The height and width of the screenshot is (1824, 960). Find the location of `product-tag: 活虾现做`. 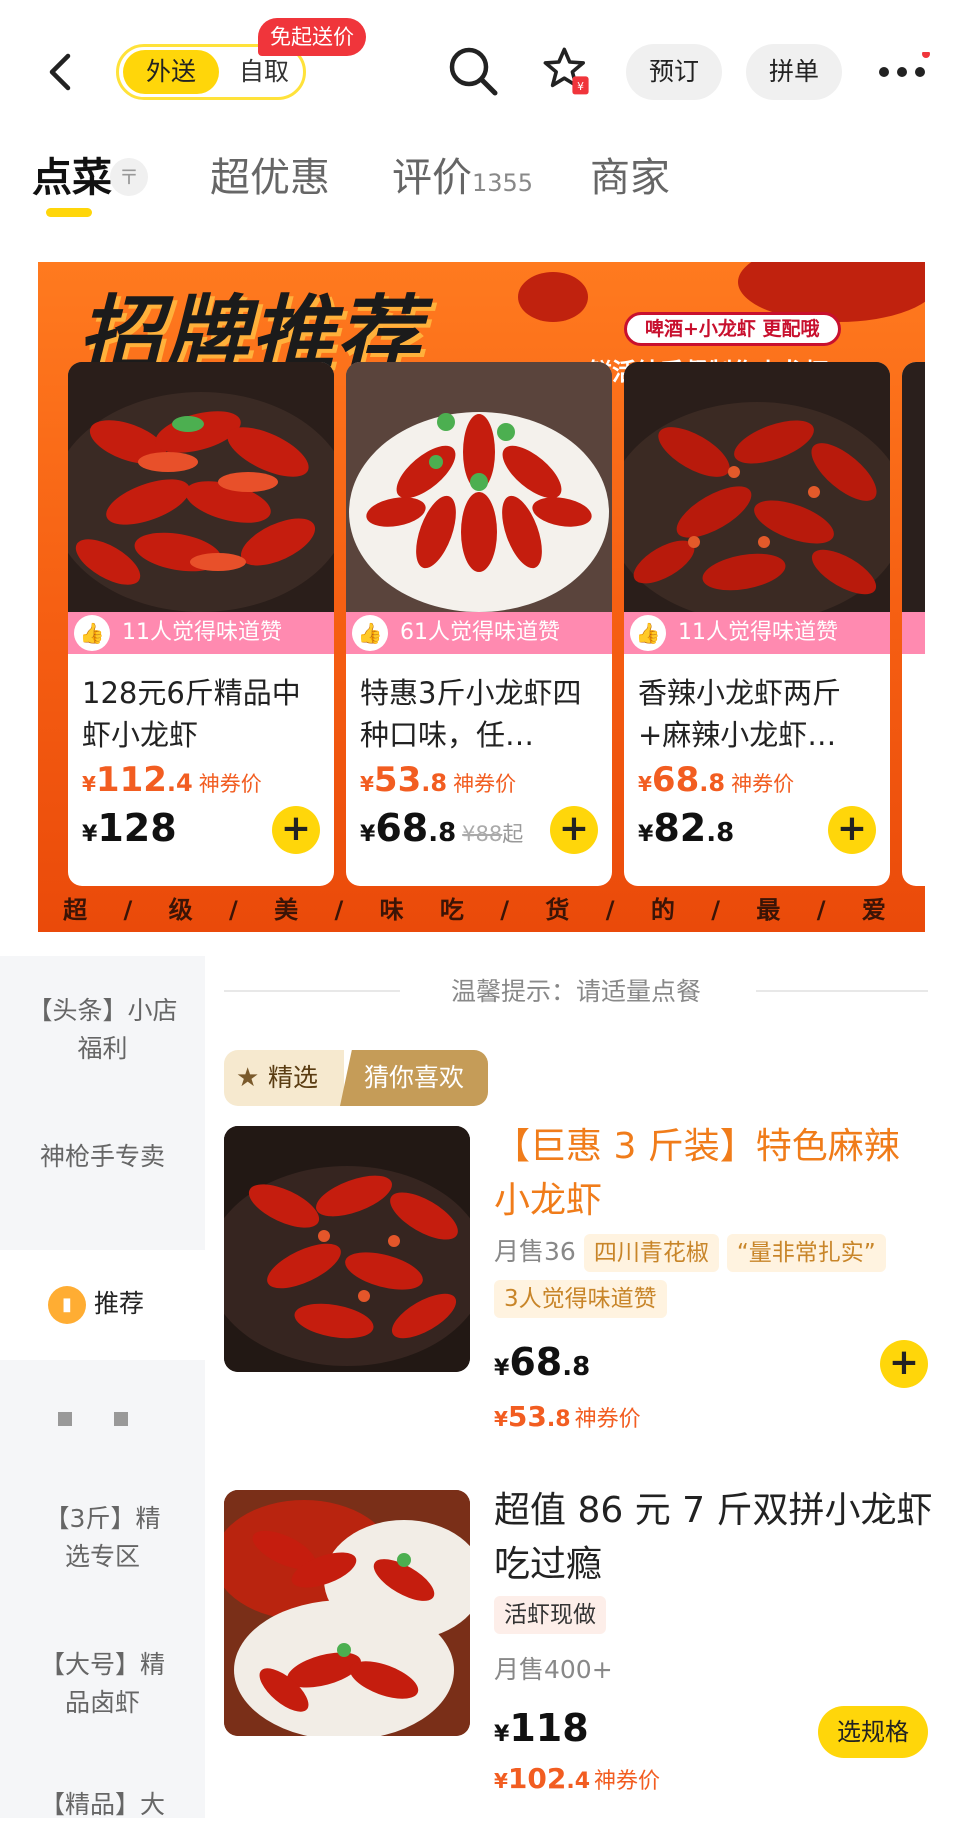

product-tag: 活虾现做 is located at coordinates (550, 1615).